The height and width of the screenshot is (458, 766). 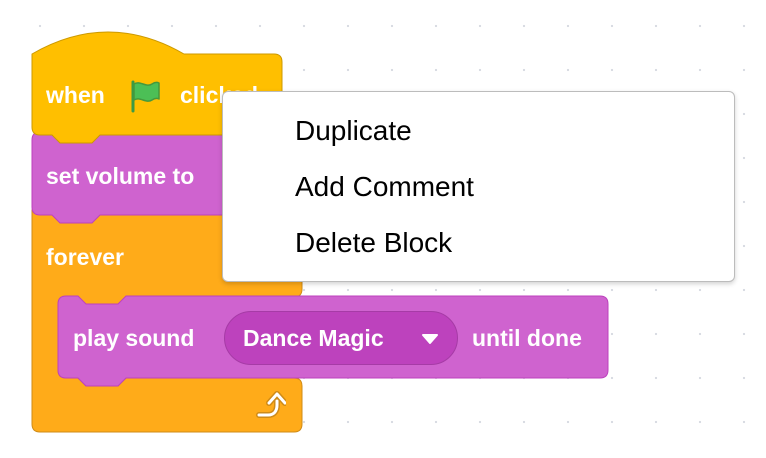 I want to click on menu-item-add-comment: Add Comment, so click(x=478, y=187).